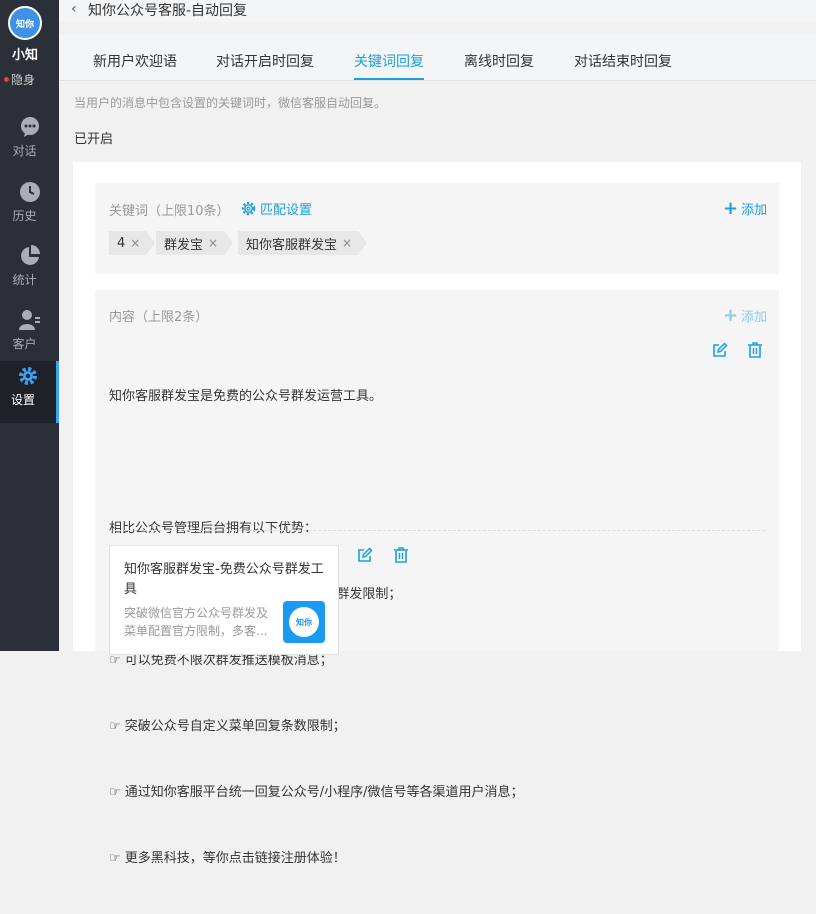 Image resolution: width=816 pixels, height=914 pixels. What do you see at coordinates (93, 137) in the screenshot?
I see `enabled-status: 已开启` at bounding box center [93, 137].